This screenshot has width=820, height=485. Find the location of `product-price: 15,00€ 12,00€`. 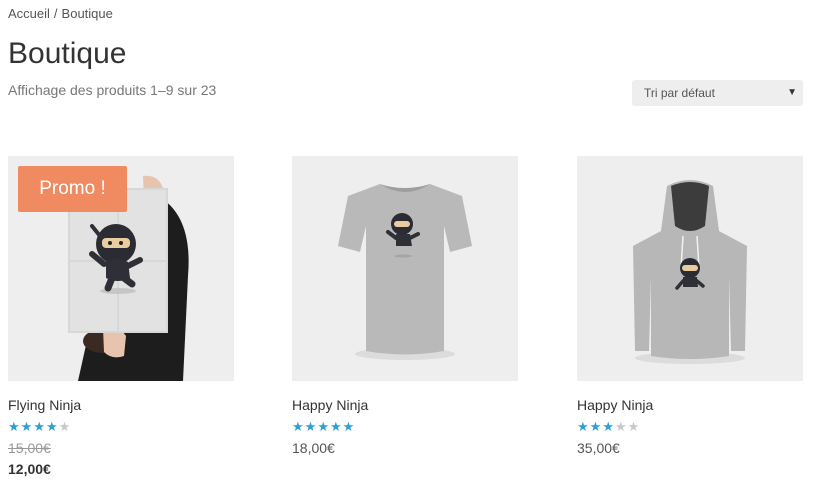

product-price: 15,00€ 12,00€ is located at coordinates (121, 458).